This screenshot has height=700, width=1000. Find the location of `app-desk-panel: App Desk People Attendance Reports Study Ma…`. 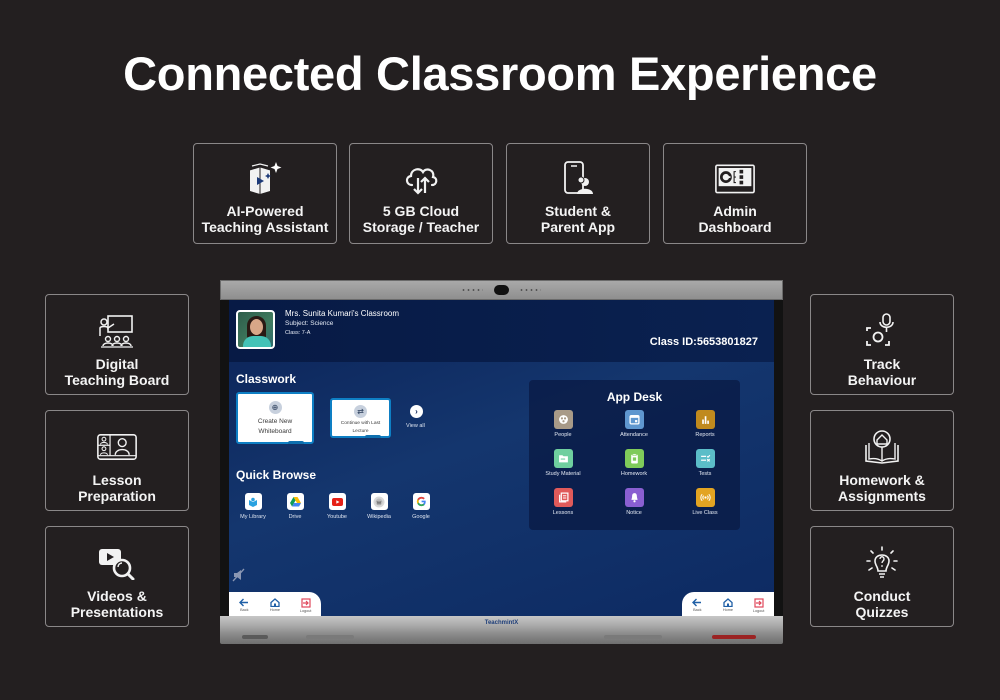

app-desk-panel: App Desk People Attendance Reports Study Ma… is located at coordinates (634, 455).